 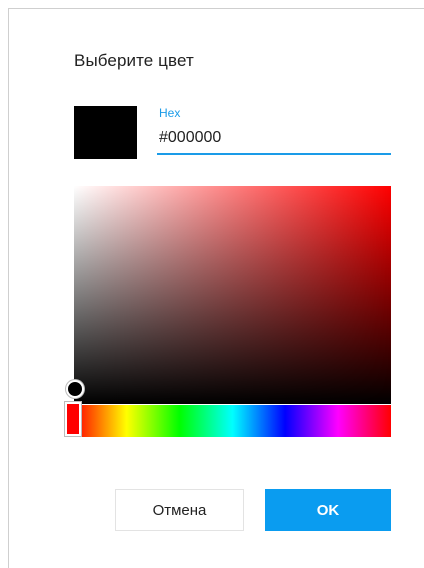 I want to click on hex-input, so click(x=274, y=139).